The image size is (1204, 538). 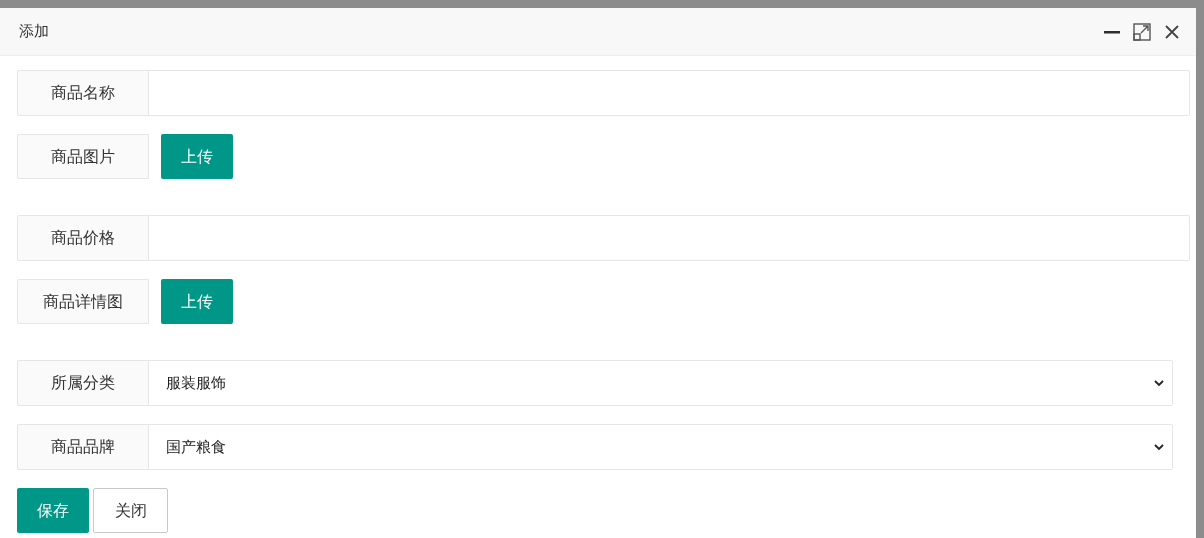 I want to click on dialog-title: 添加, so click(x=34, y=32).